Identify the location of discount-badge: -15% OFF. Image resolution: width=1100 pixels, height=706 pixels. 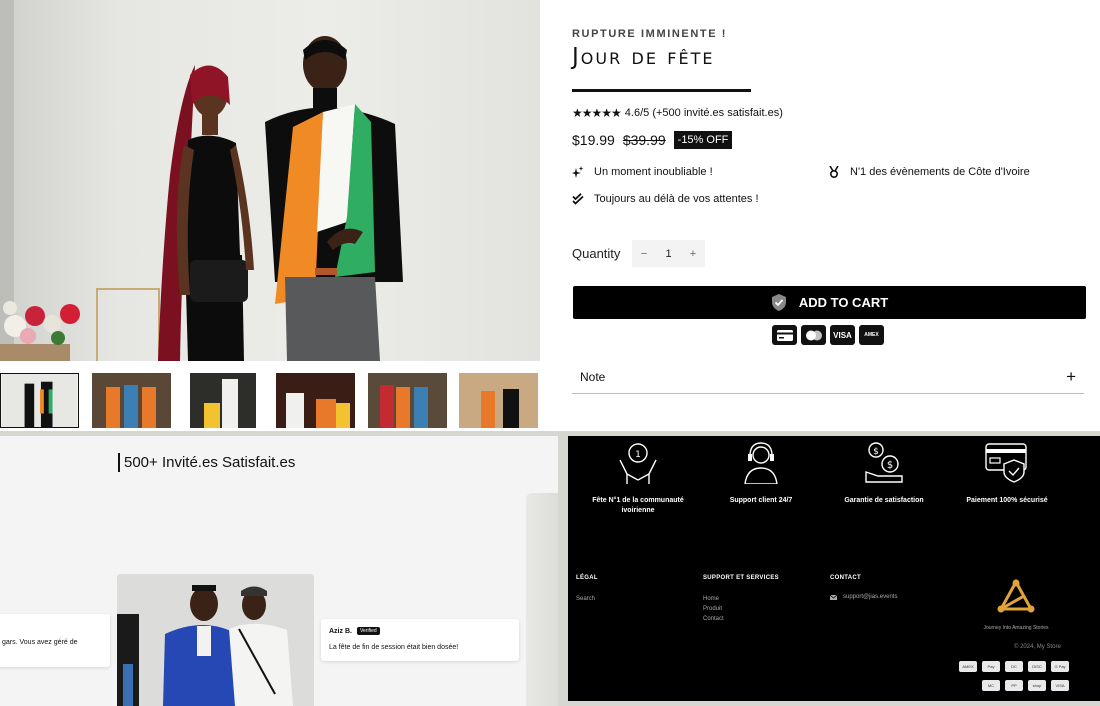
(703, 140).